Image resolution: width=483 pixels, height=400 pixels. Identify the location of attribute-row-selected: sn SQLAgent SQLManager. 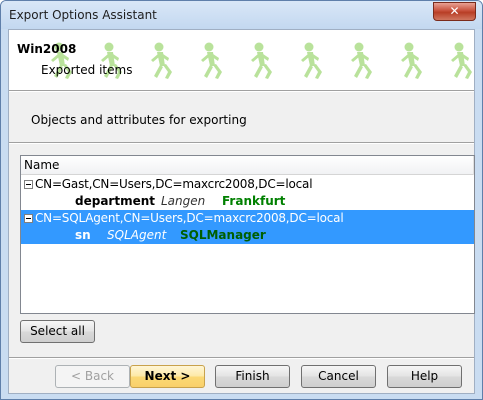
(247, 235).